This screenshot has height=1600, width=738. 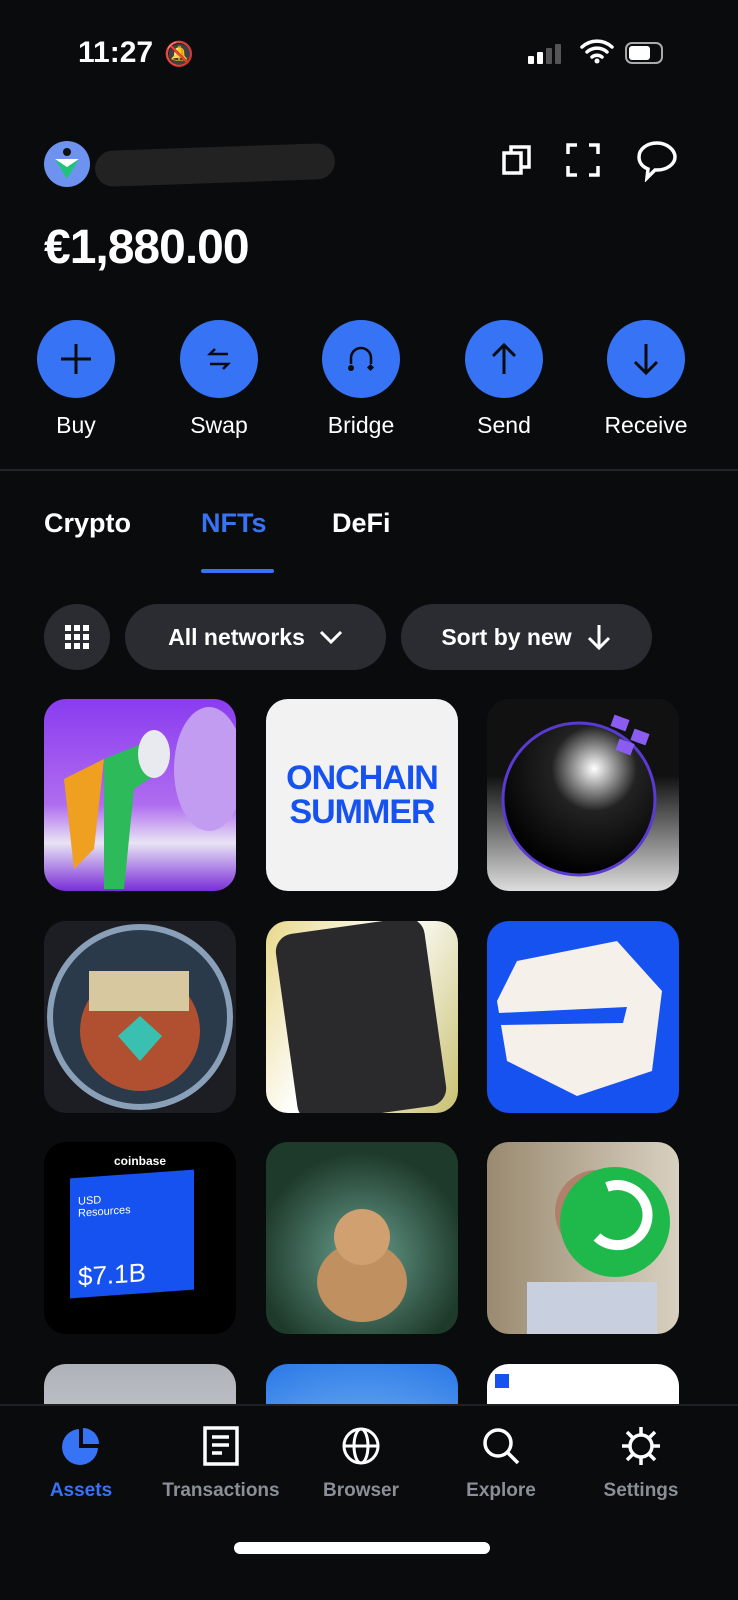 I want to click on active-tab-indicator, so click(x=237, y=571).